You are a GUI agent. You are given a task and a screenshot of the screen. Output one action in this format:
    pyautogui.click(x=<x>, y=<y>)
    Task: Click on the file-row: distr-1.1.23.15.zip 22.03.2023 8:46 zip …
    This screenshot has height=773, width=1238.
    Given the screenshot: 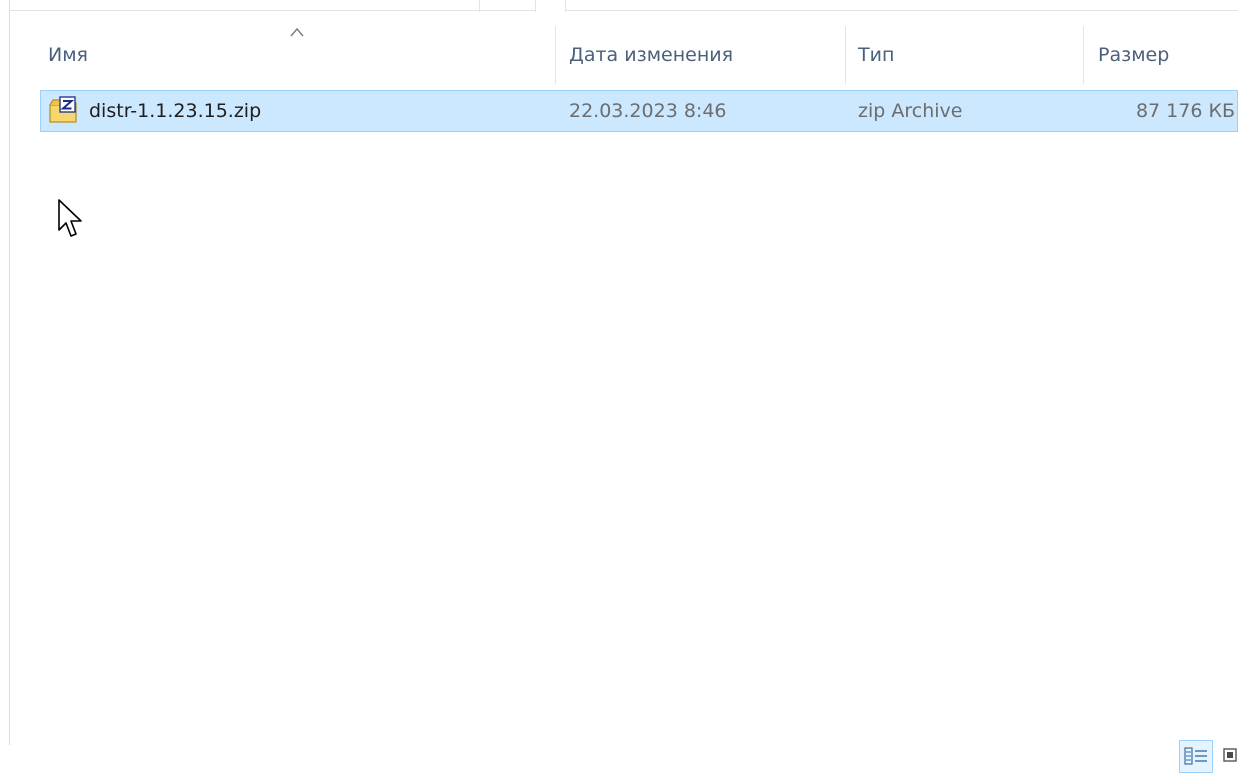 What is the action you would take?
    pyautogui.click(x=639, y=111)
    